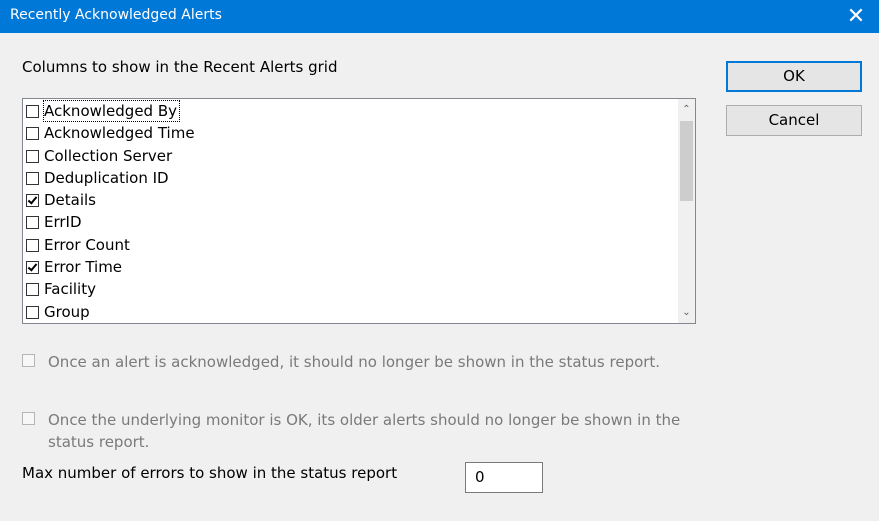 The height and width of the screenshot is (521, 879). Describe the element at coordinates (794, 120) in the screenshot. I see `cancel-button: Cancel` at that location.